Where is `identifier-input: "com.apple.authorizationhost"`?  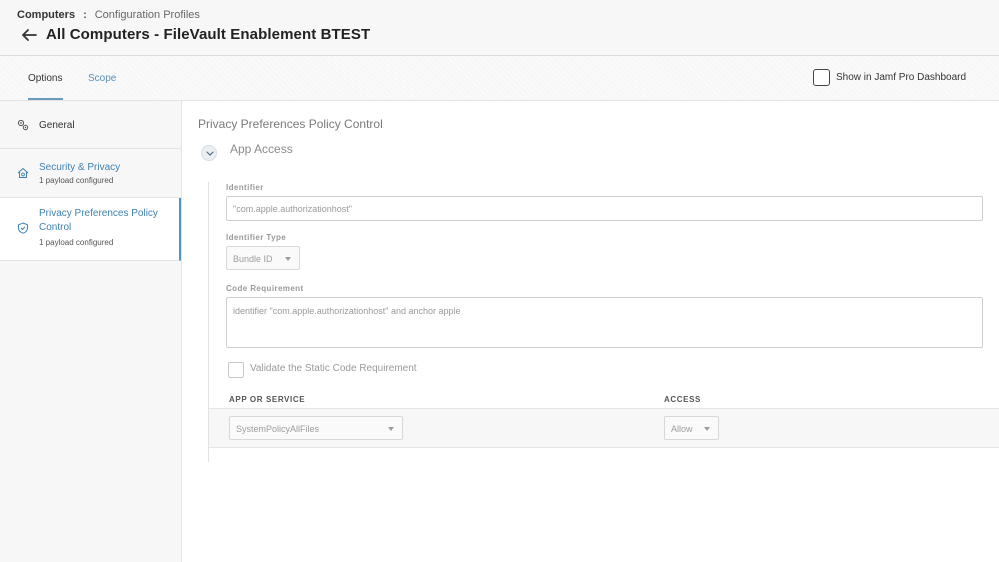
identifier-input: "com.apple.authorizationhost" is located at coordinates (604, 208).